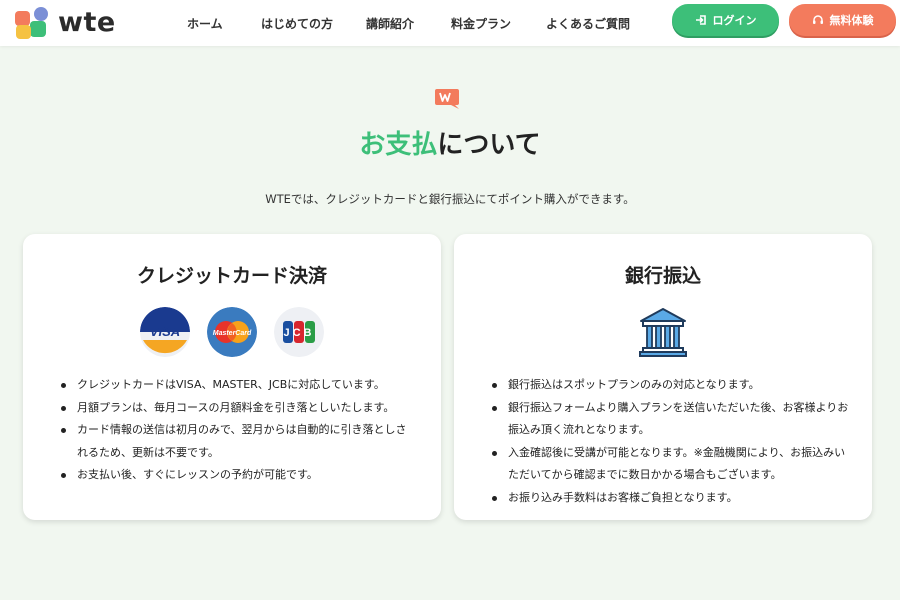  I want to click on nav-teachers: 講師紹介, so click(390, 23).